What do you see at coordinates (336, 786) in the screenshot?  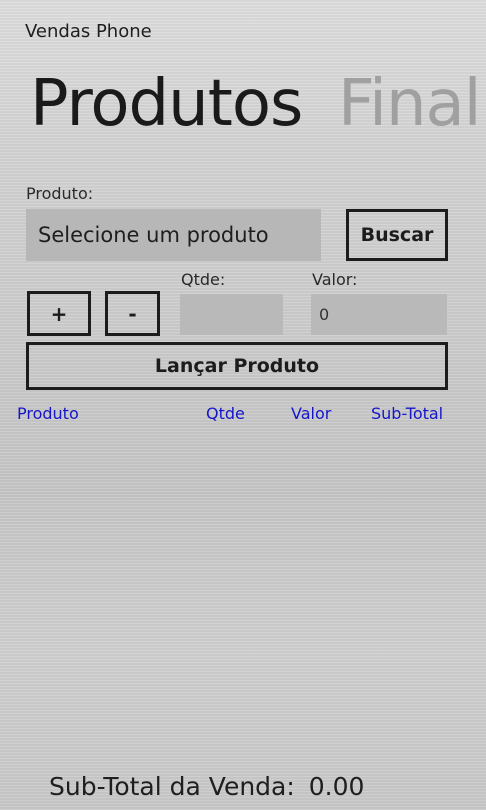 I see `sale-subtotal-value: 0.00` at bounding box center [336, 786].